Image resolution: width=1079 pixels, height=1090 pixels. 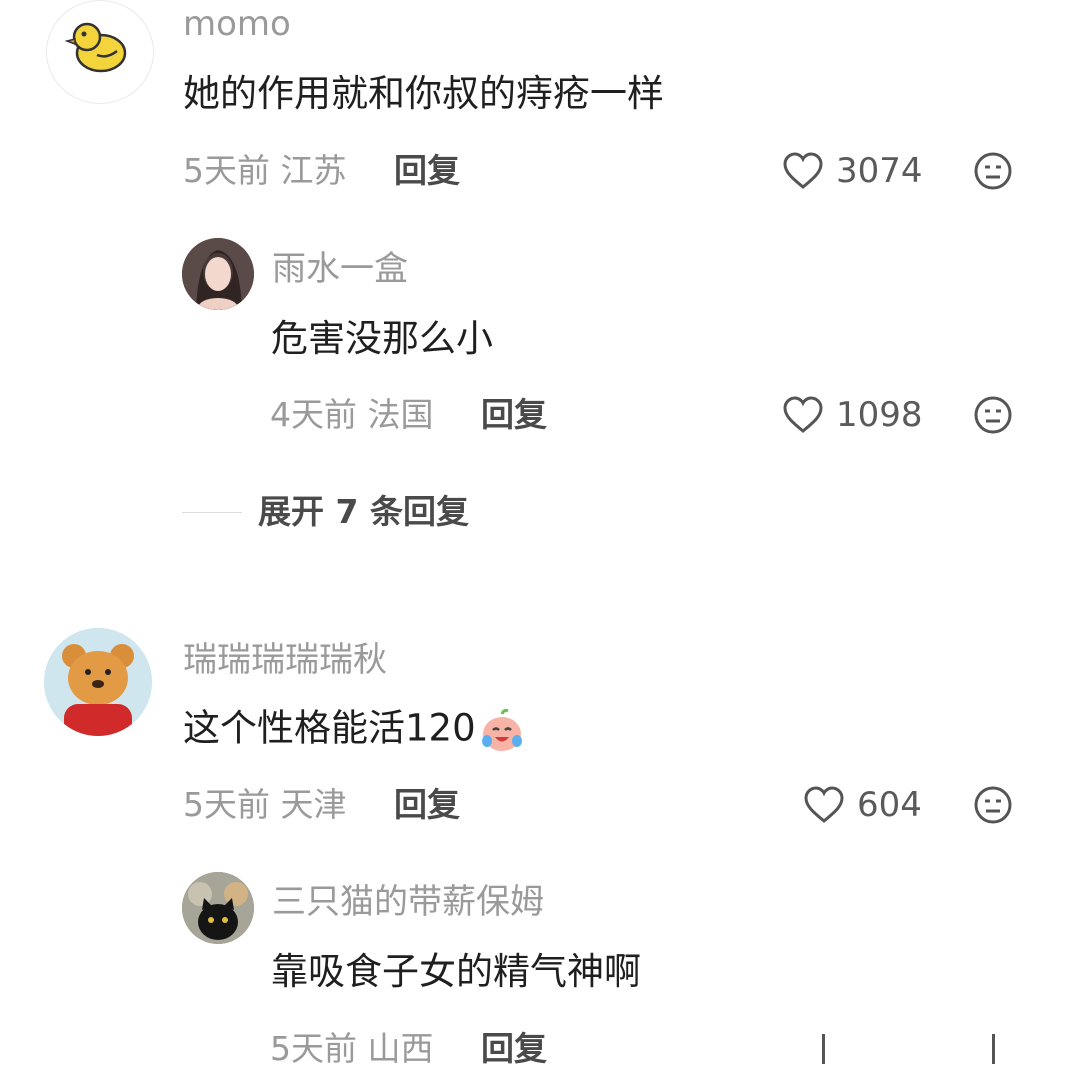 I want to click on photo-avatar-icon, so click(x=218, y=274).